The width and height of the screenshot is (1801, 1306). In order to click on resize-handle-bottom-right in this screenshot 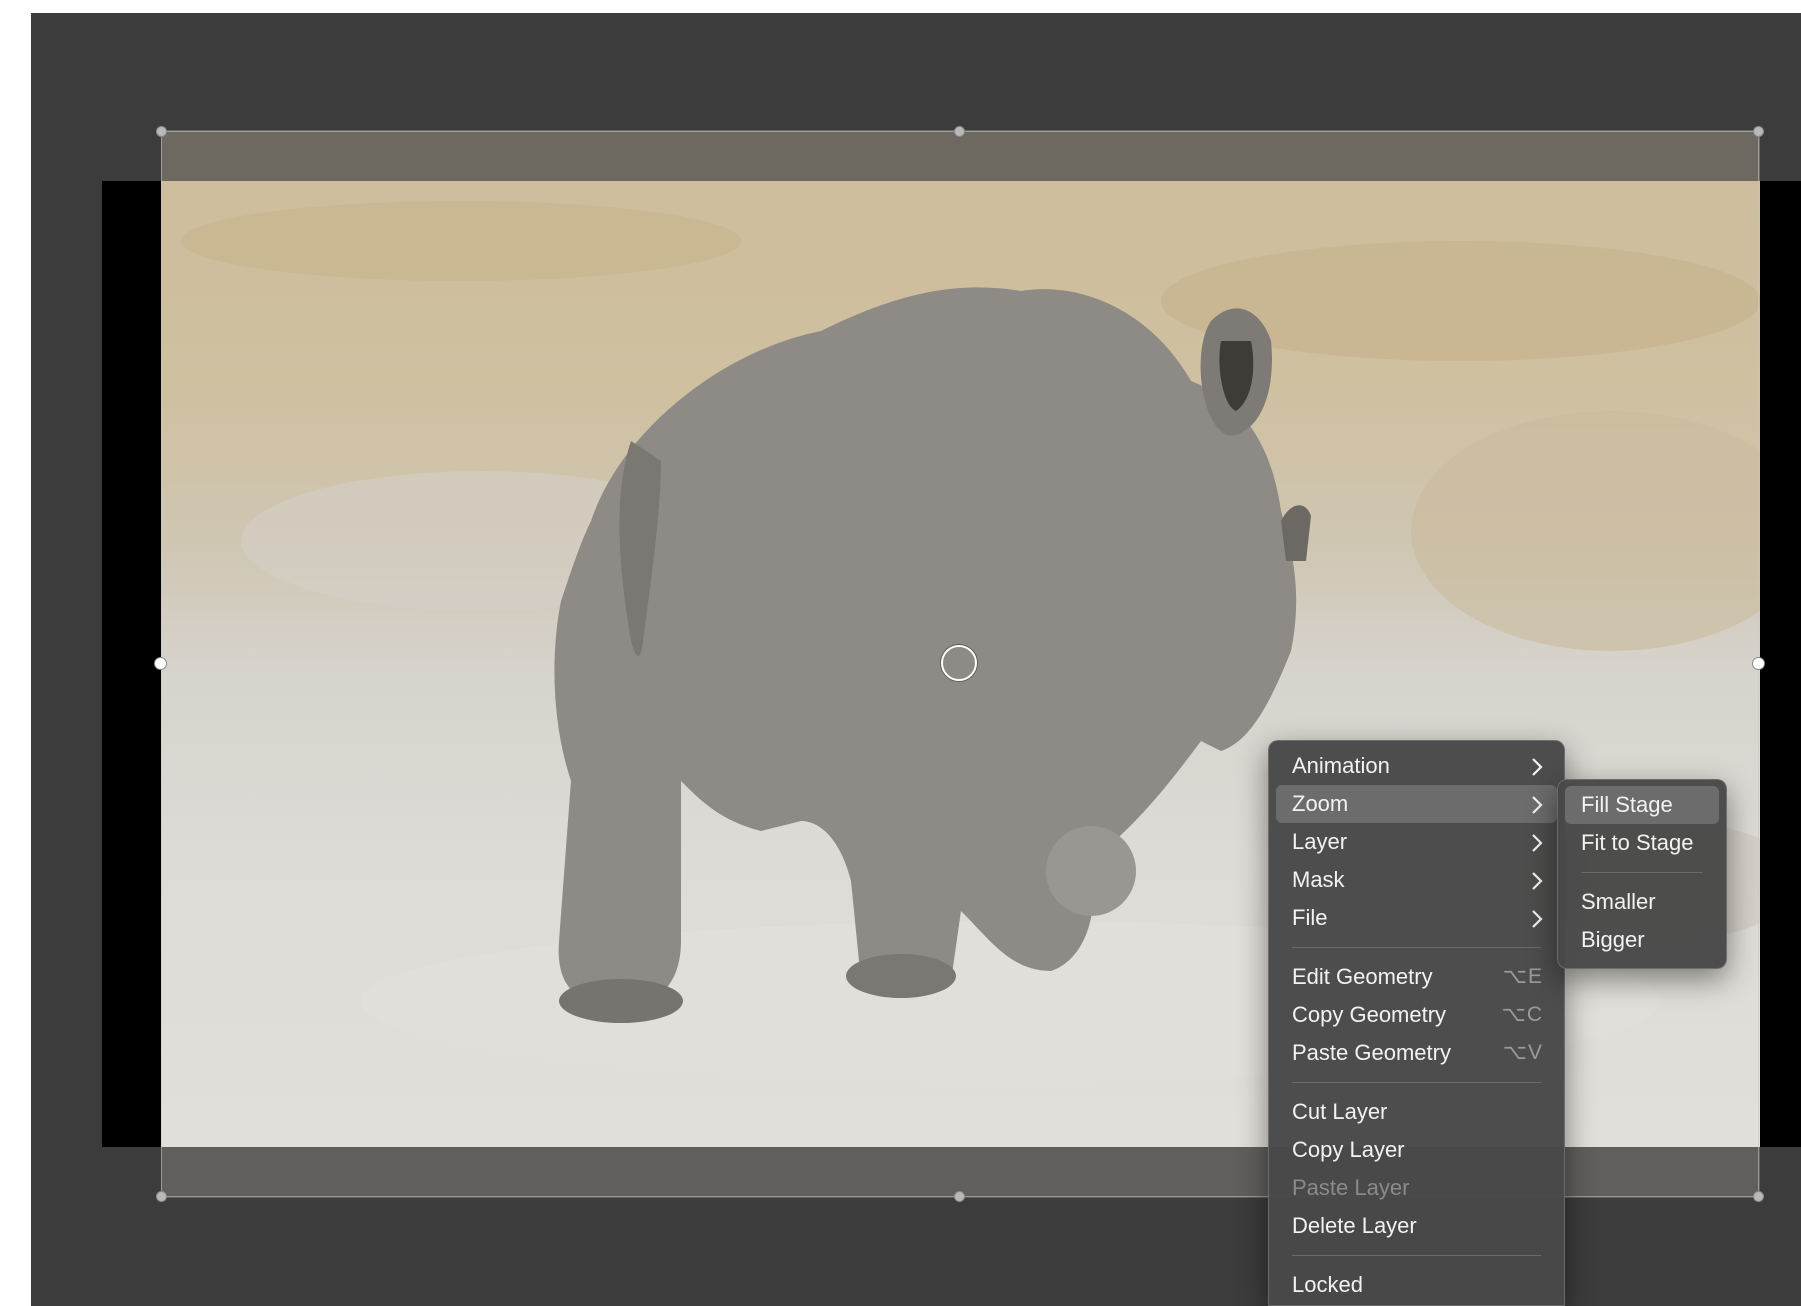, I will do `click(1758, 1196)`.